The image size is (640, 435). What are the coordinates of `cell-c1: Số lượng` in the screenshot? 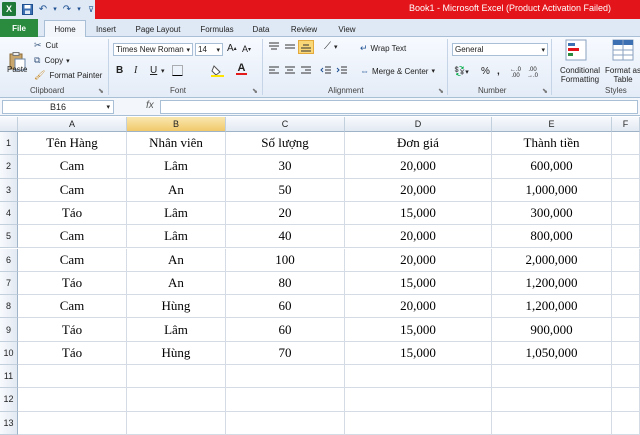 It's located at (285, 144).